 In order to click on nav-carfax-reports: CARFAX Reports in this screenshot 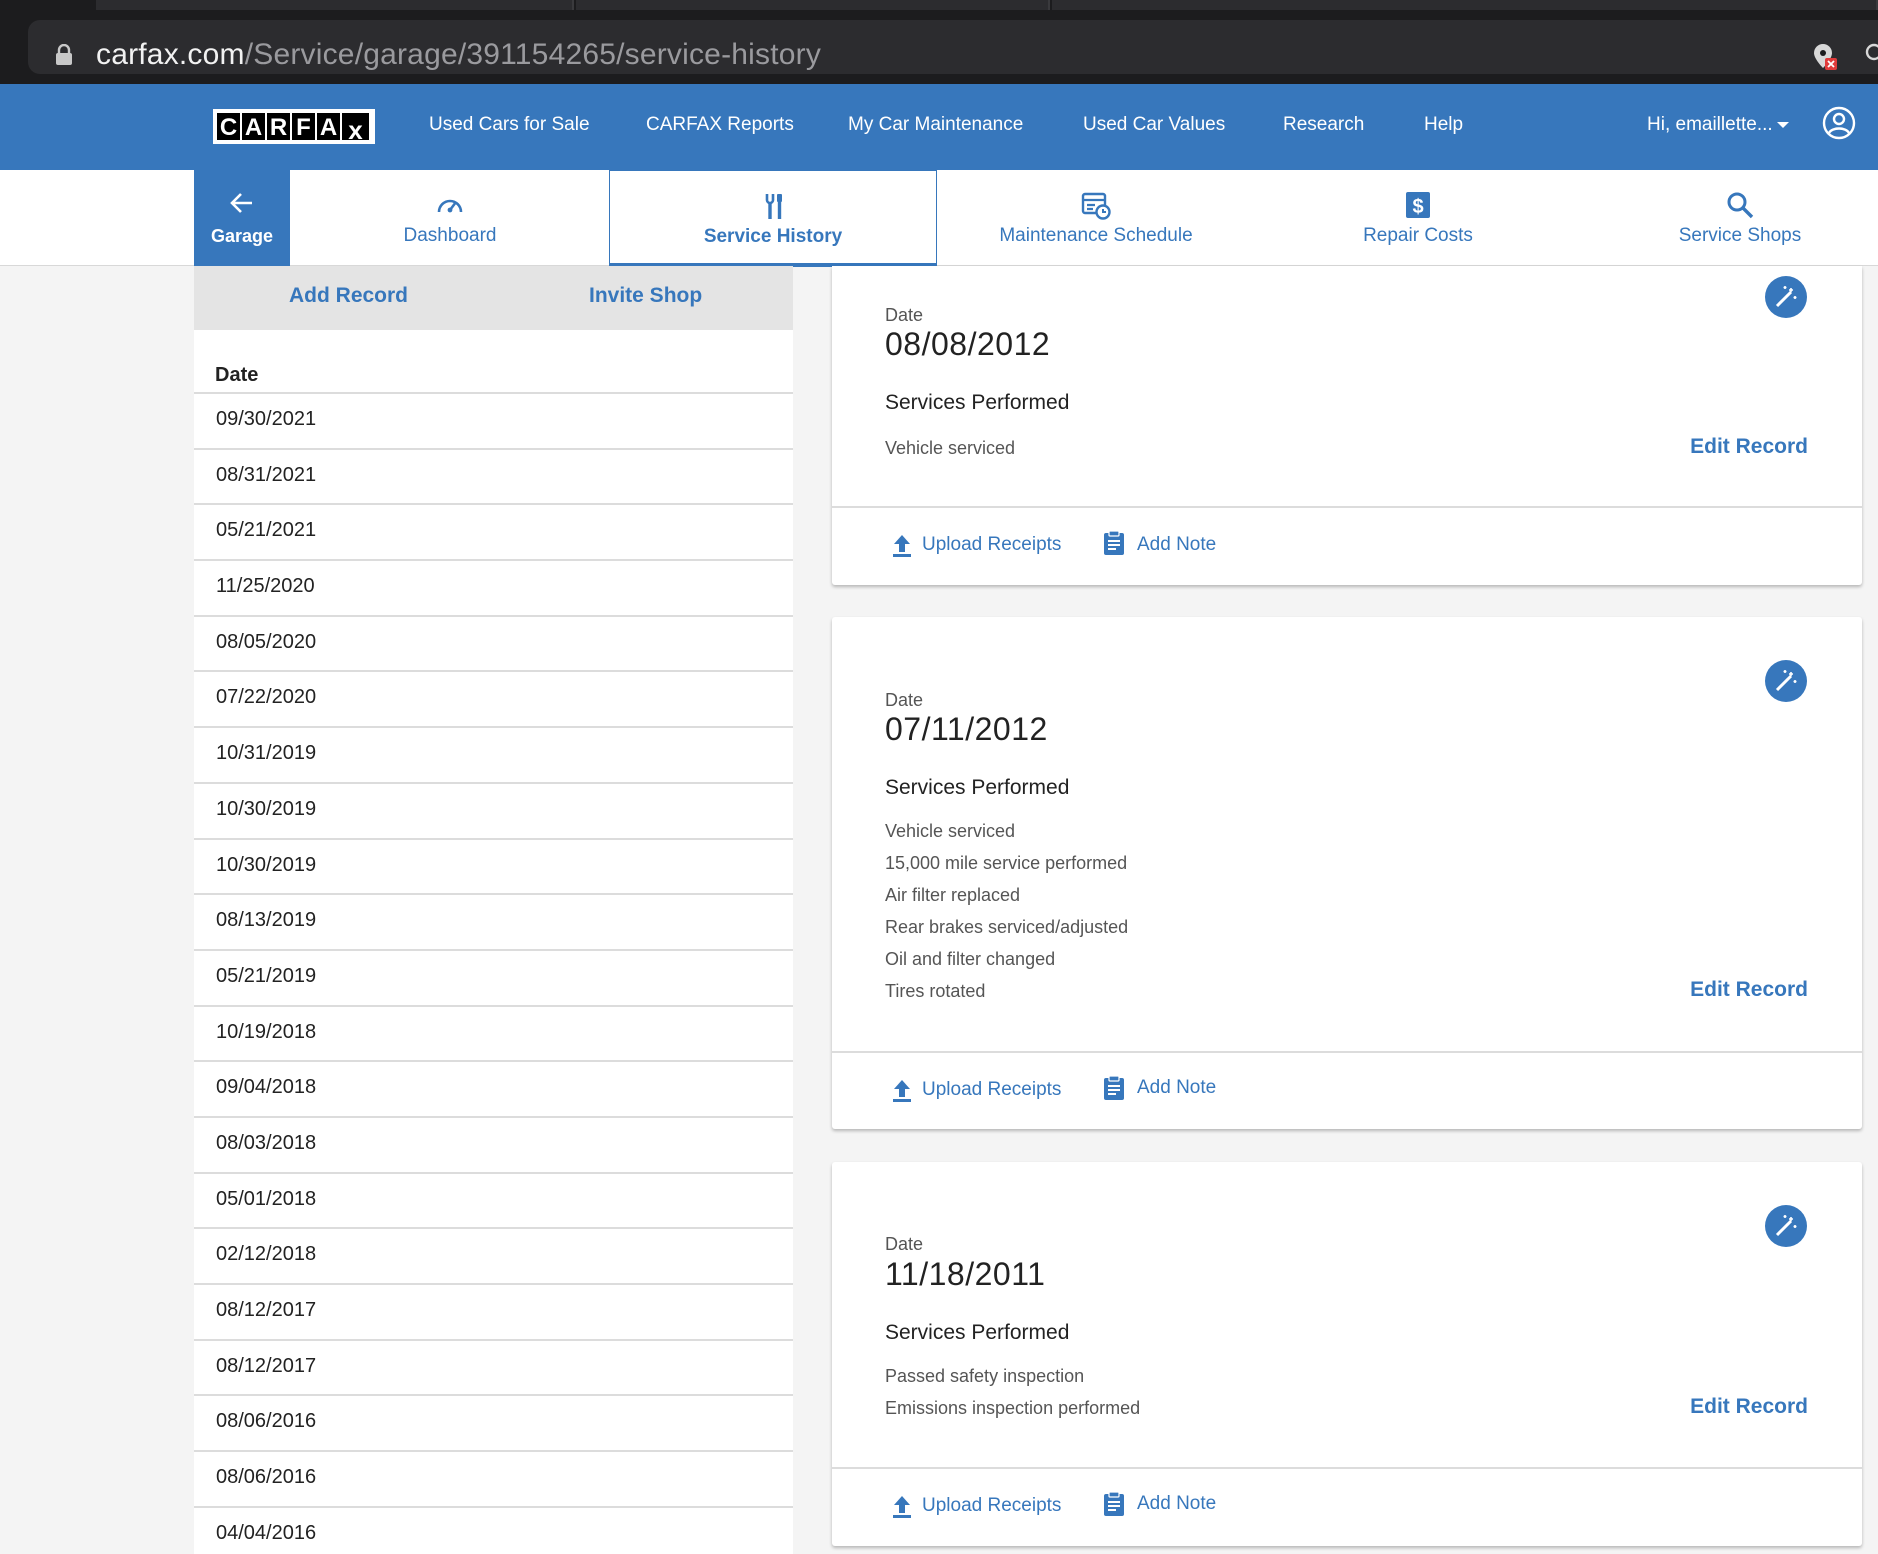, I will do `click(720, 125)`.